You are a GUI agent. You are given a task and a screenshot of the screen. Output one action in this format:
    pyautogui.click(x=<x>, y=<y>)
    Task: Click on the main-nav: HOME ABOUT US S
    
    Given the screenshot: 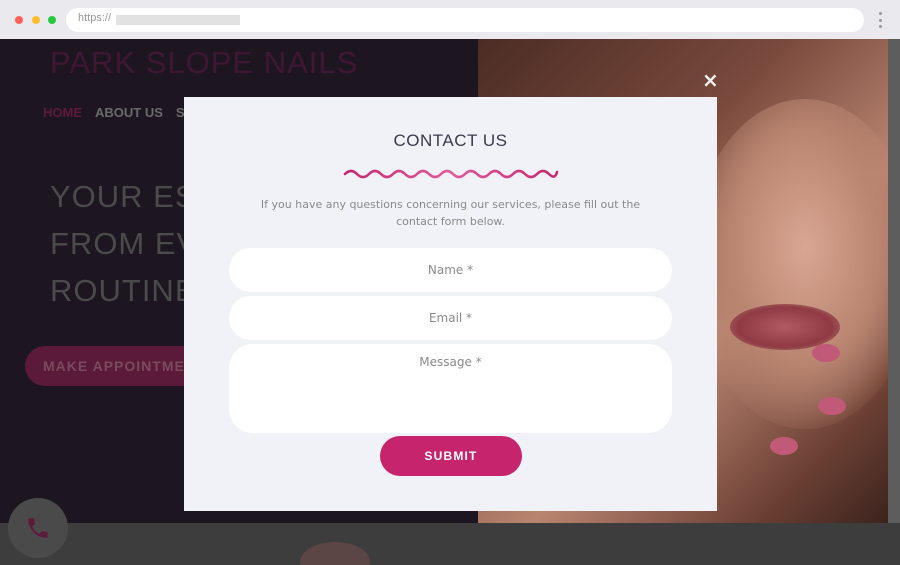 What is the action you would take?
    pyautogui.click(x=114, y=112)
    